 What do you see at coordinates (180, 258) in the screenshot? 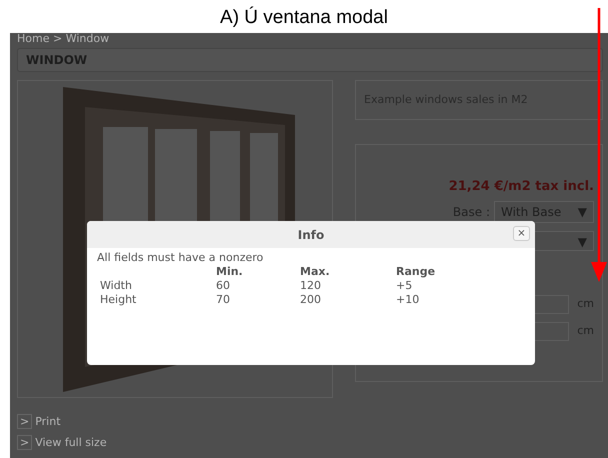
I see `modal-message: All fields must have a nonzero` at bounding box center [180, 258].